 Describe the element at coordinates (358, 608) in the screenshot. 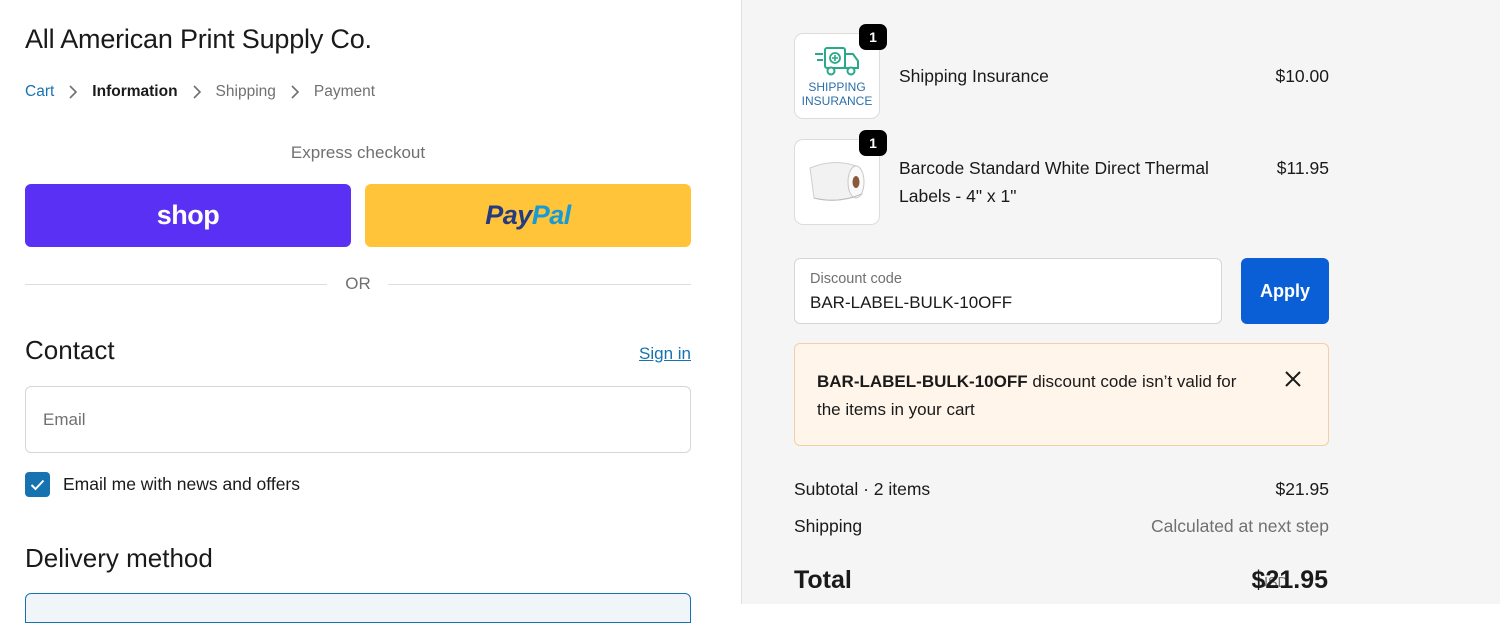

I see `delivery-option-ship` at that location.